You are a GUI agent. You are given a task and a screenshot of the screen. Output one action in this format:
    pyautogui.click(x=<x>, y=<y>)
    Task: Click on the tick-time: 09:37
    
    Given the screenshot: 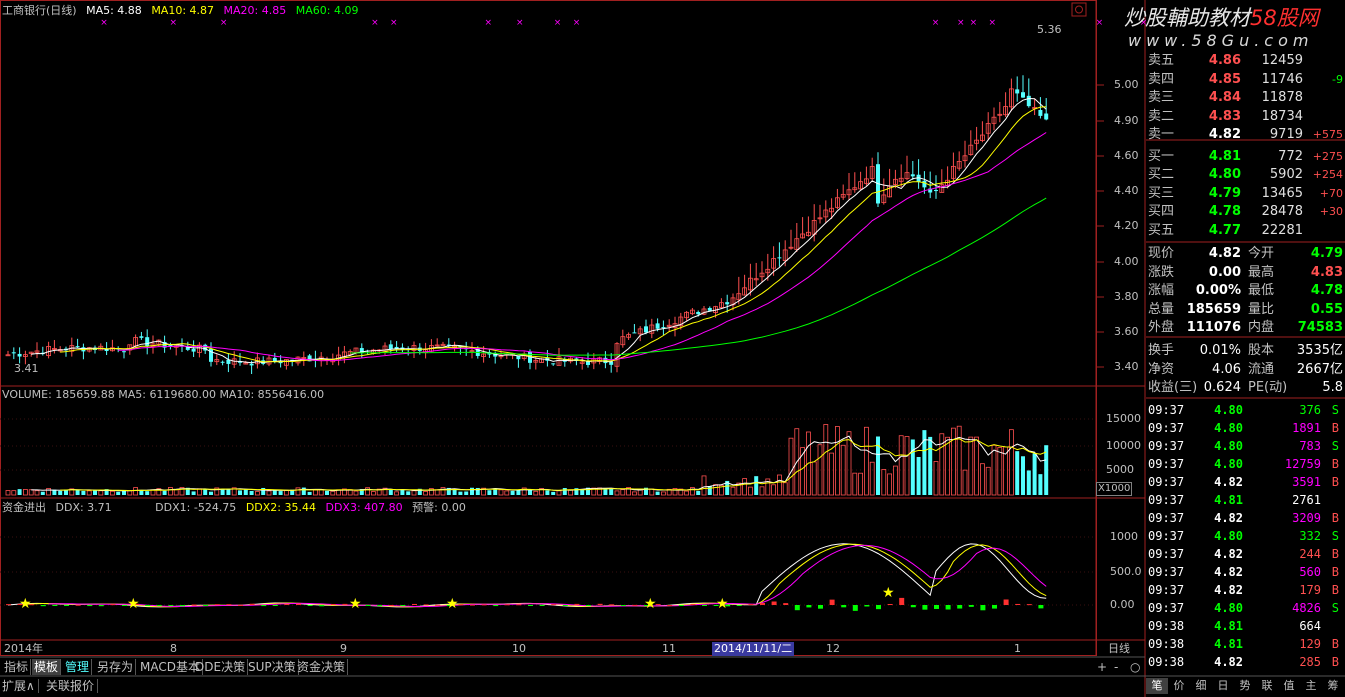 What is the action you would take?
    pyautogui.click(x=1166, y=410)
    